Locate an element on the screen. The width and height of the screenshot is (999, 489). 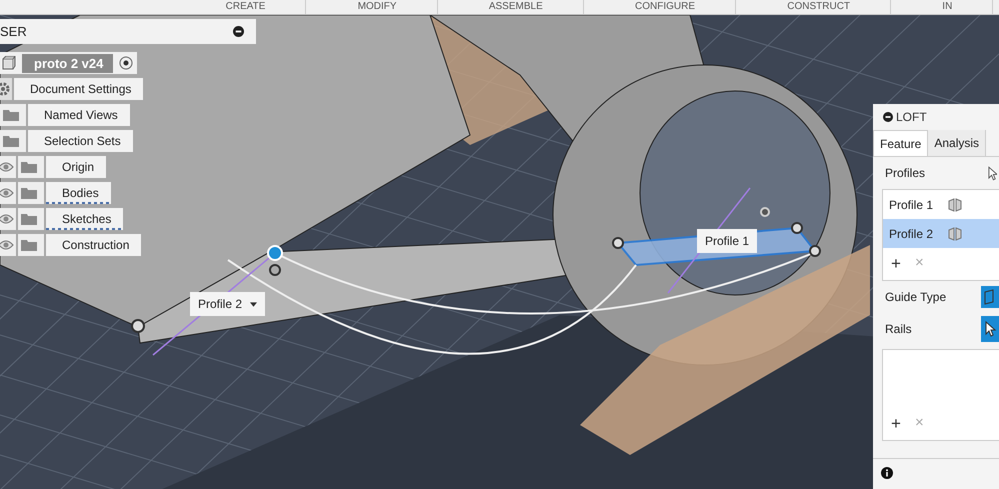
selected-point is located at coordinates (275, 253).